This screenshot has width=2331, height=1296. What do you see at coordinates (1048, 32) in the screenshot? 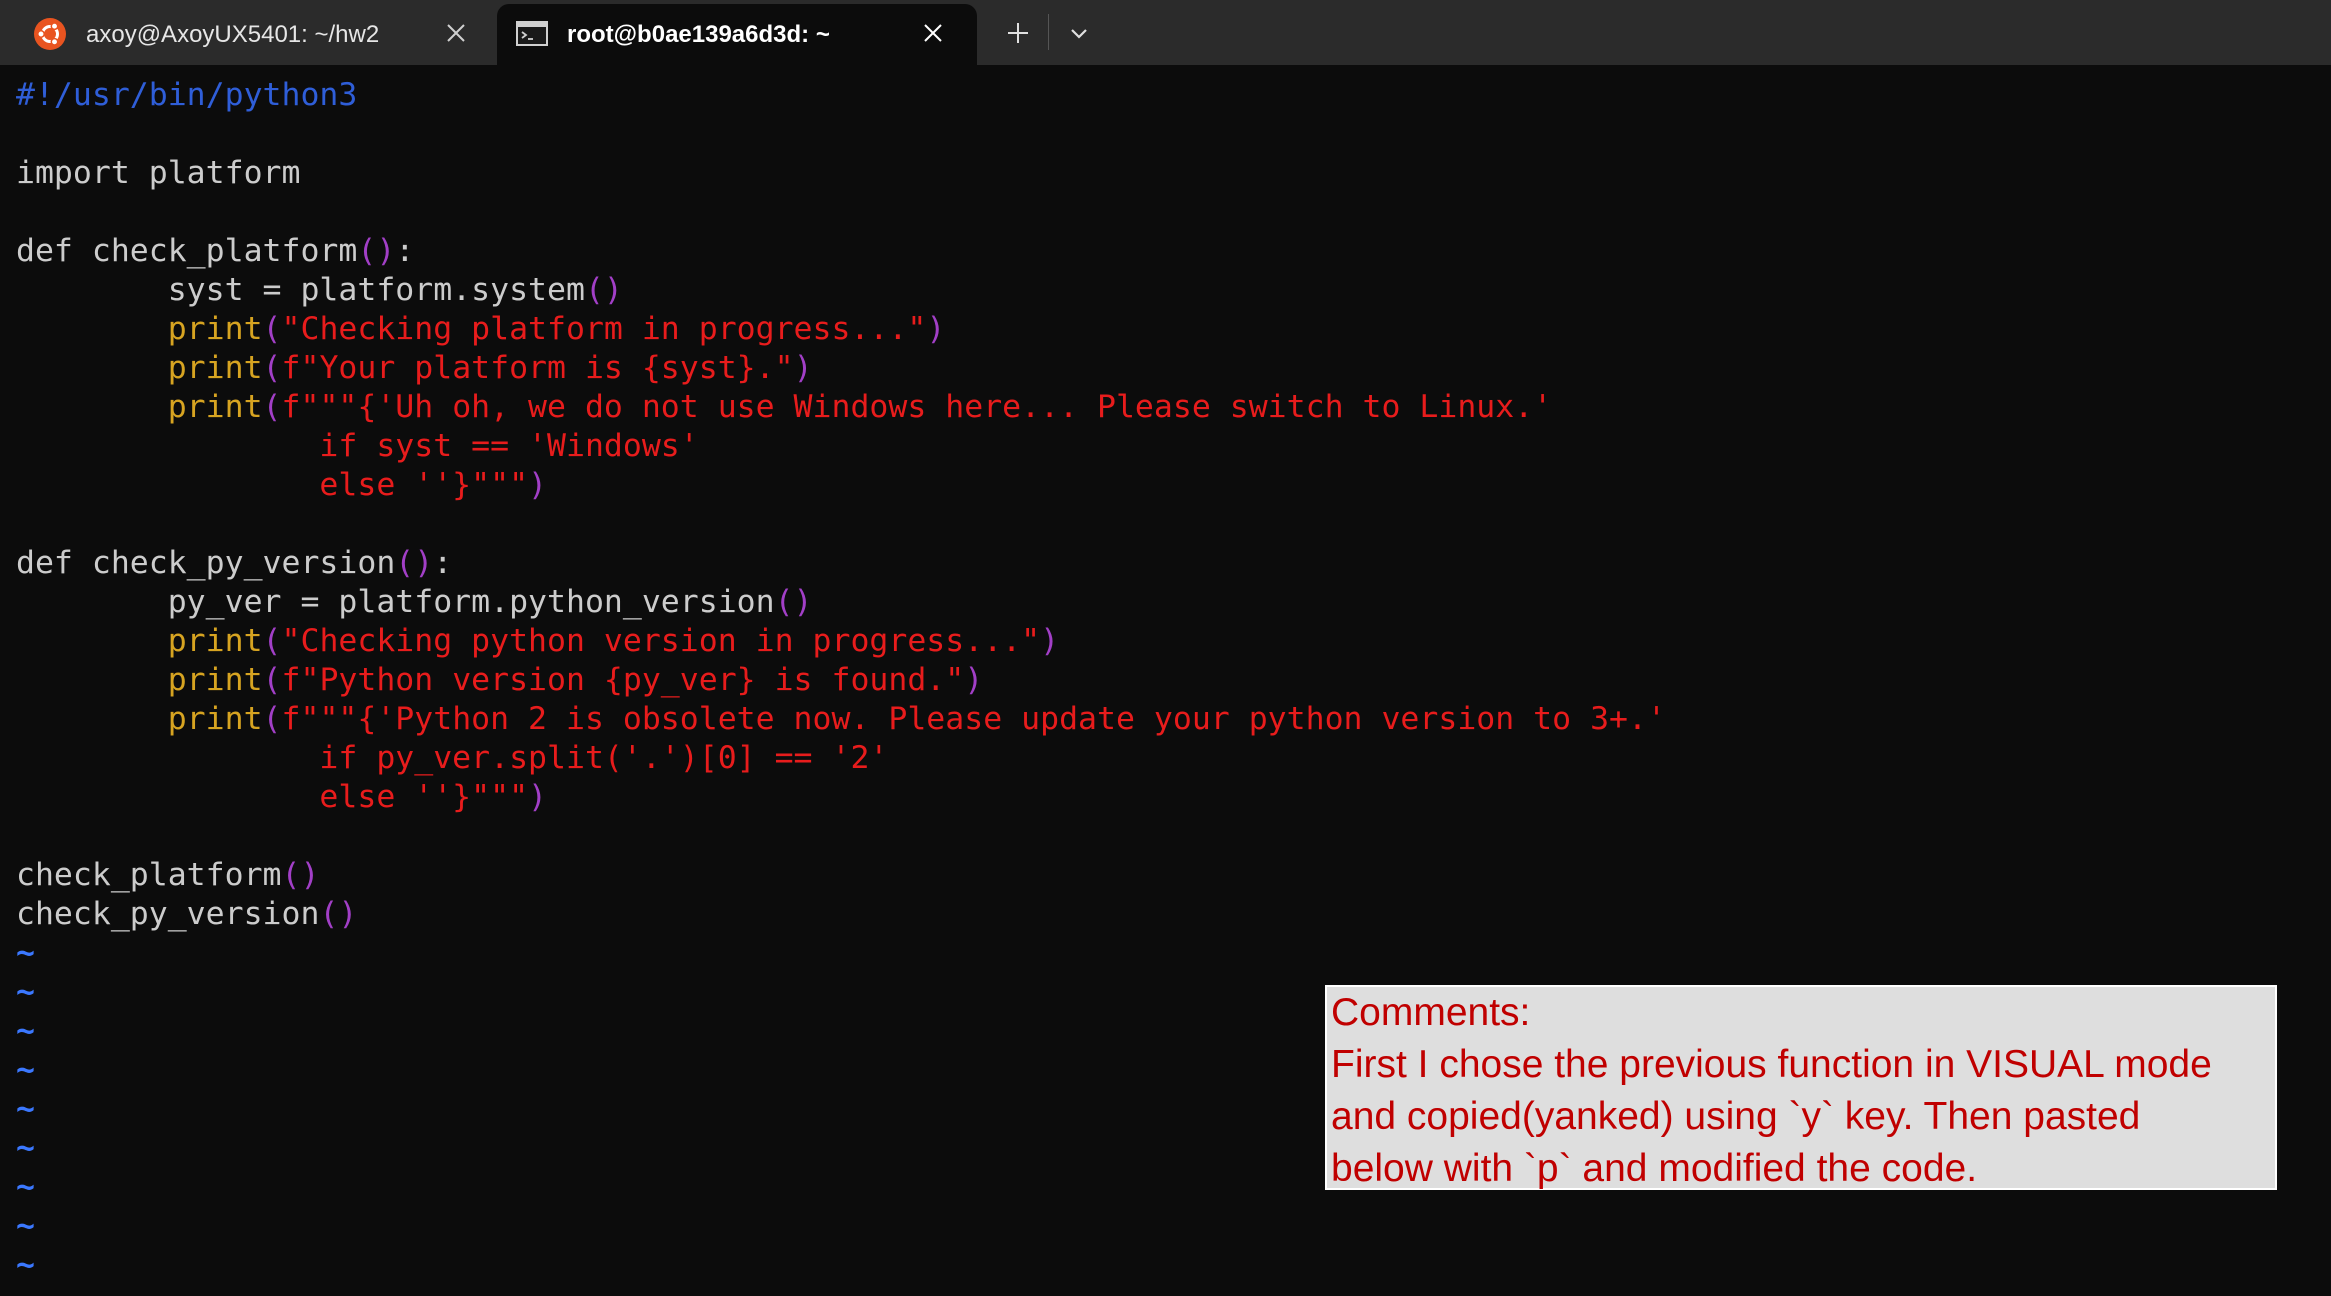
I see `tabbar-divider` at bounding box center [1048, 32].